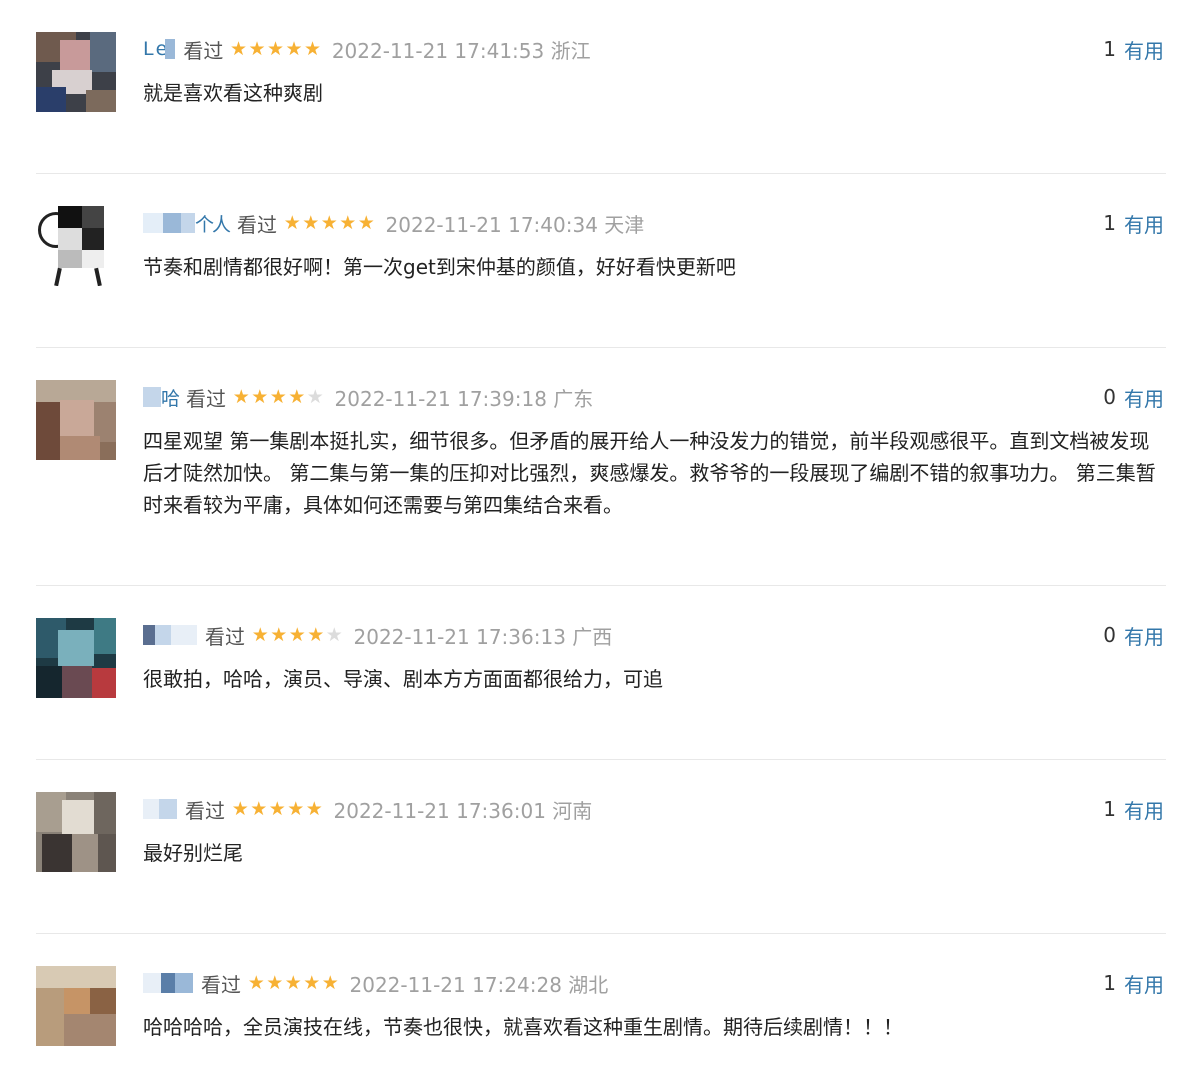  Describe the element at coordinates (439, 267) in the screenshot. I see `comment-text: 节奏和剧情都很好啊！第一次get到宋仲基的颜值，好好看快更新吧` at that location.